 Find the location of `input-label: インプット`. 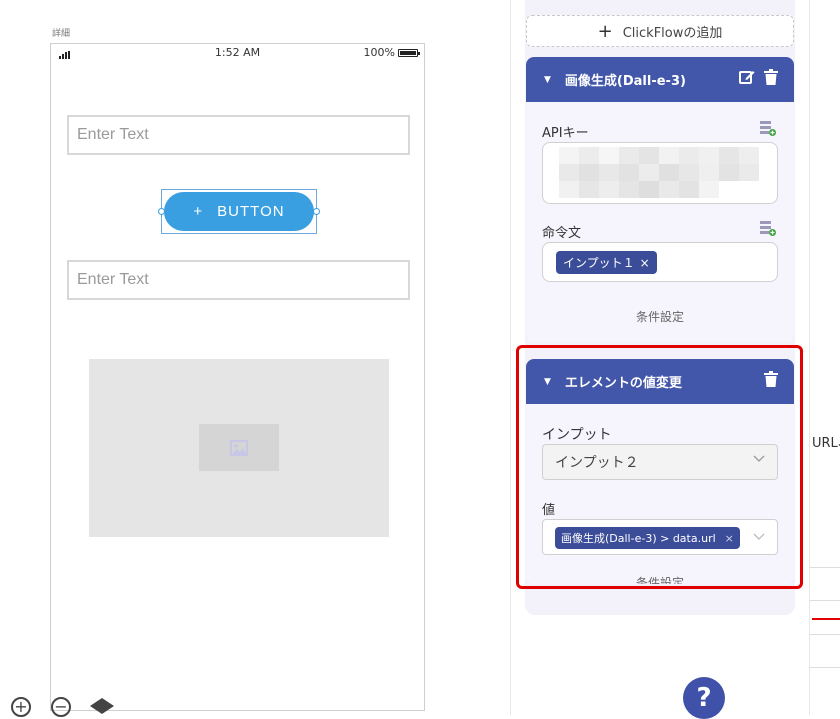

input-label: インプット is located at coordinates (577, 435).